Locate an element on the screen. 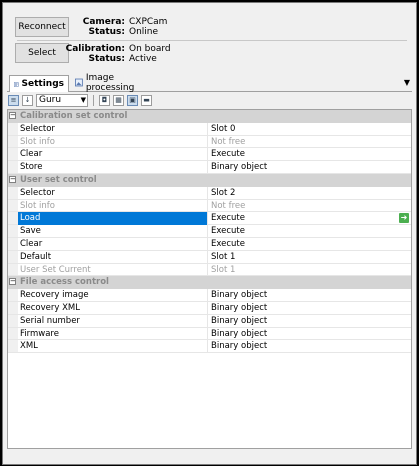 This screenshot has height=466, width=419. visibility-level-value: Guru is located at coordinates (50, 100).